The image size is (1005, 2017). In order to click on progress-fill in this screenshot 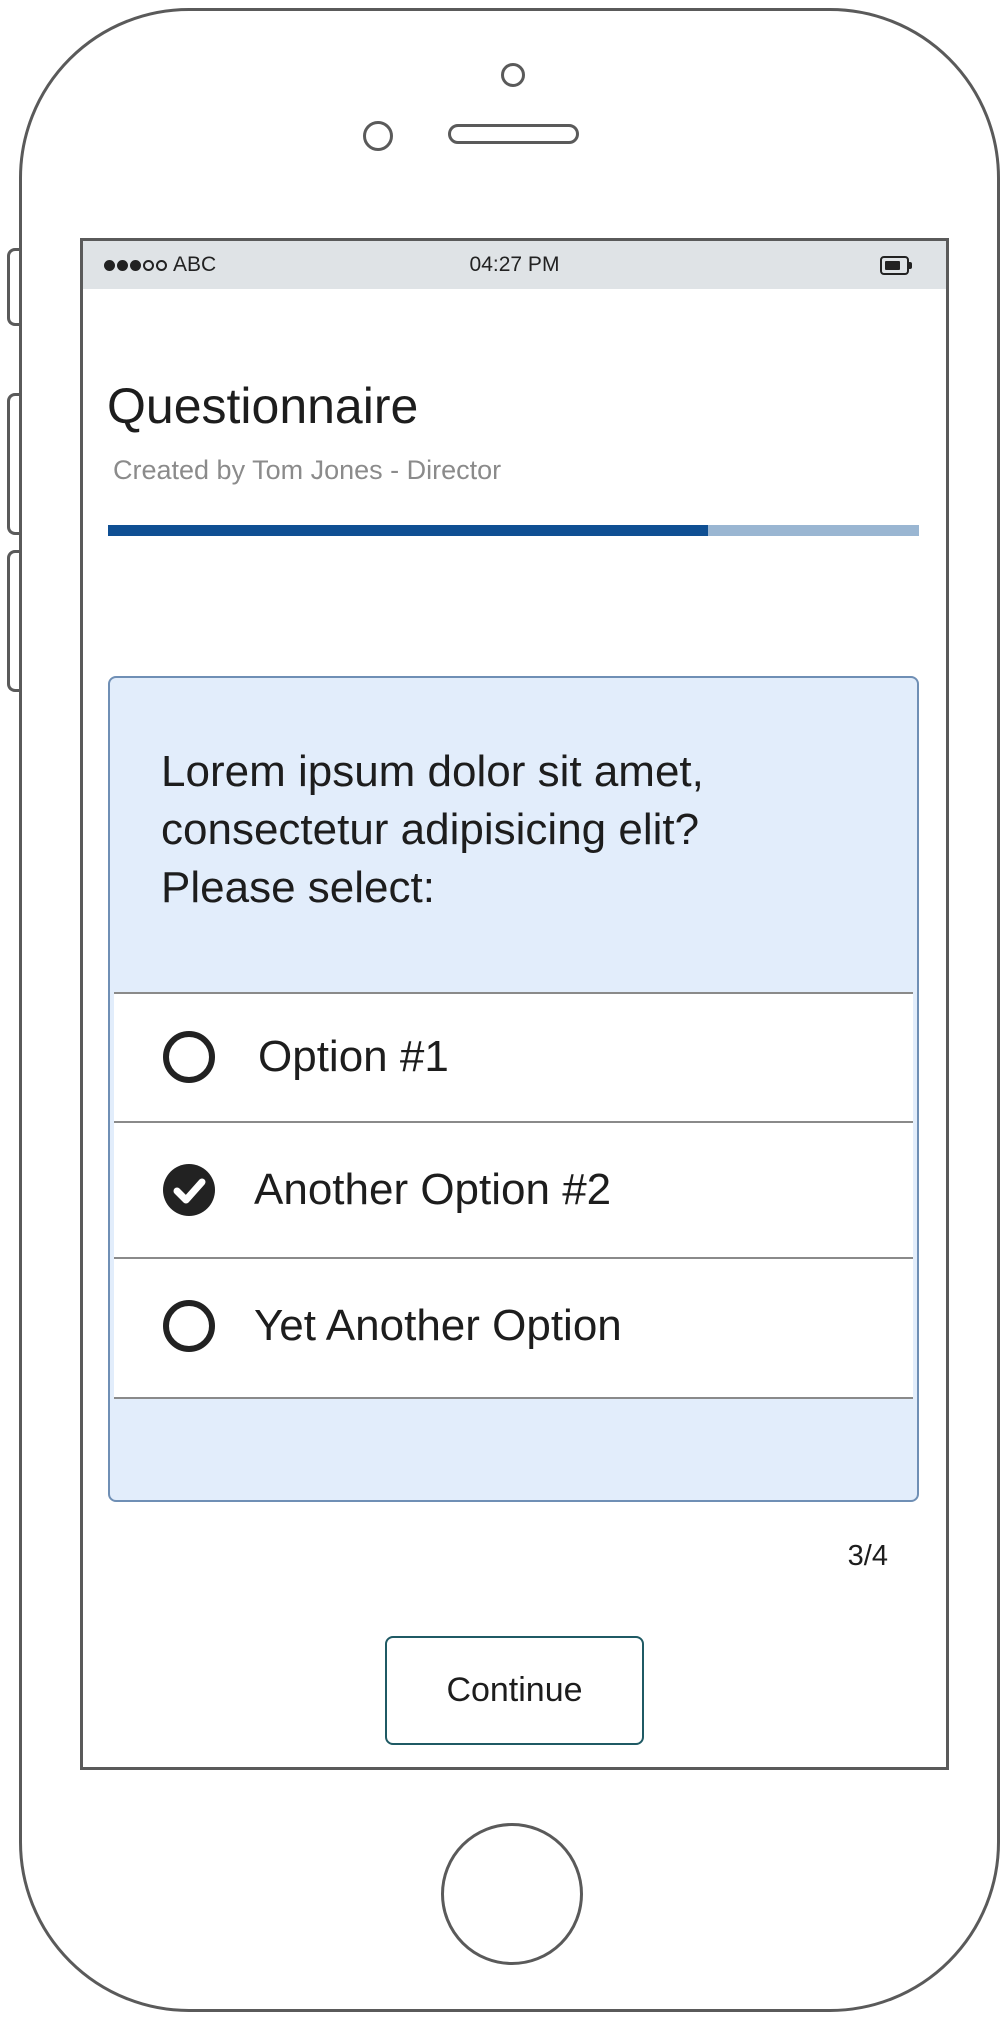, I will do `click(408, 530)`.